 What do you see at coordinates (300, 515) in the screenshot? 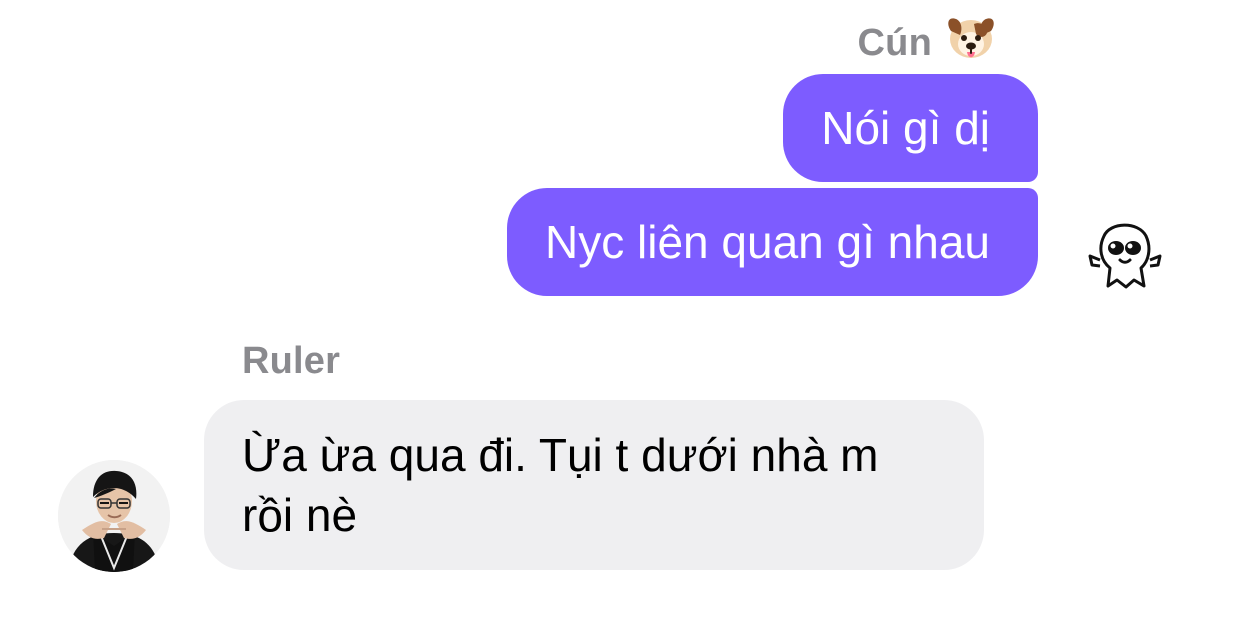
I see `message-line: rồi nè` at bounding box center [300, 515].